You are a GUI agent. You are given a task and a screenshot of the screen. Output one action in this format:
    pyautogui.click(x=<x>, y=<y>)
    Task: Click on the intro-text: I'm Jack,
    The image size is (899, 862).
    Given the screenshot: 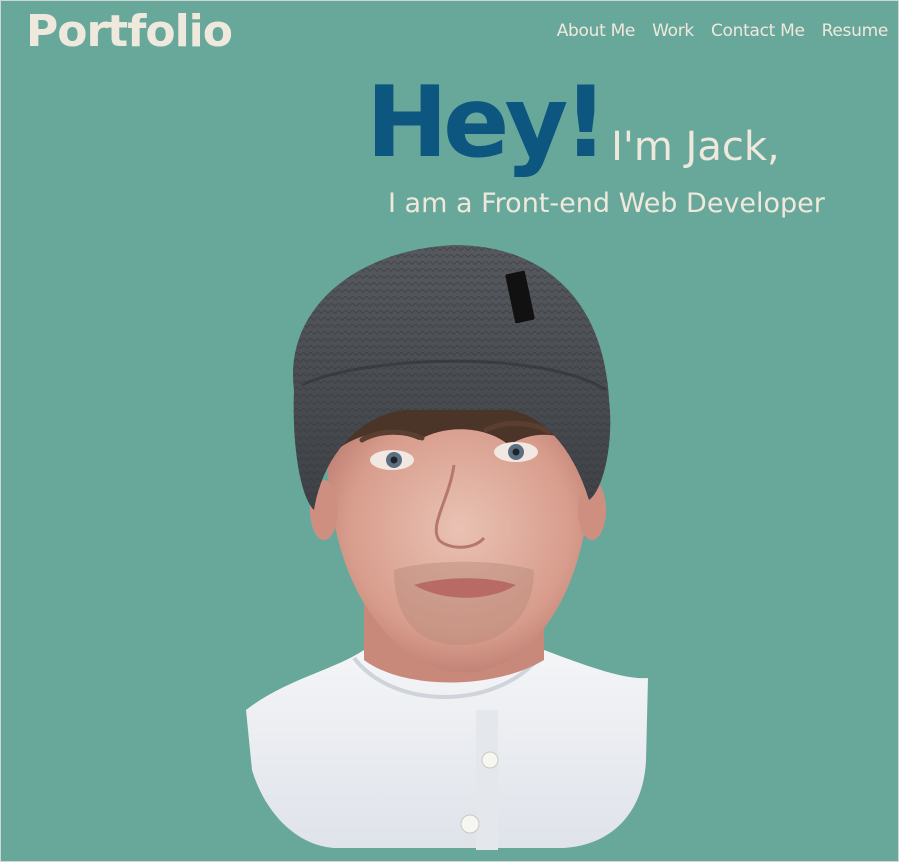 What is the action you would take?
    pyautogui.click(x=695, y=147)
    